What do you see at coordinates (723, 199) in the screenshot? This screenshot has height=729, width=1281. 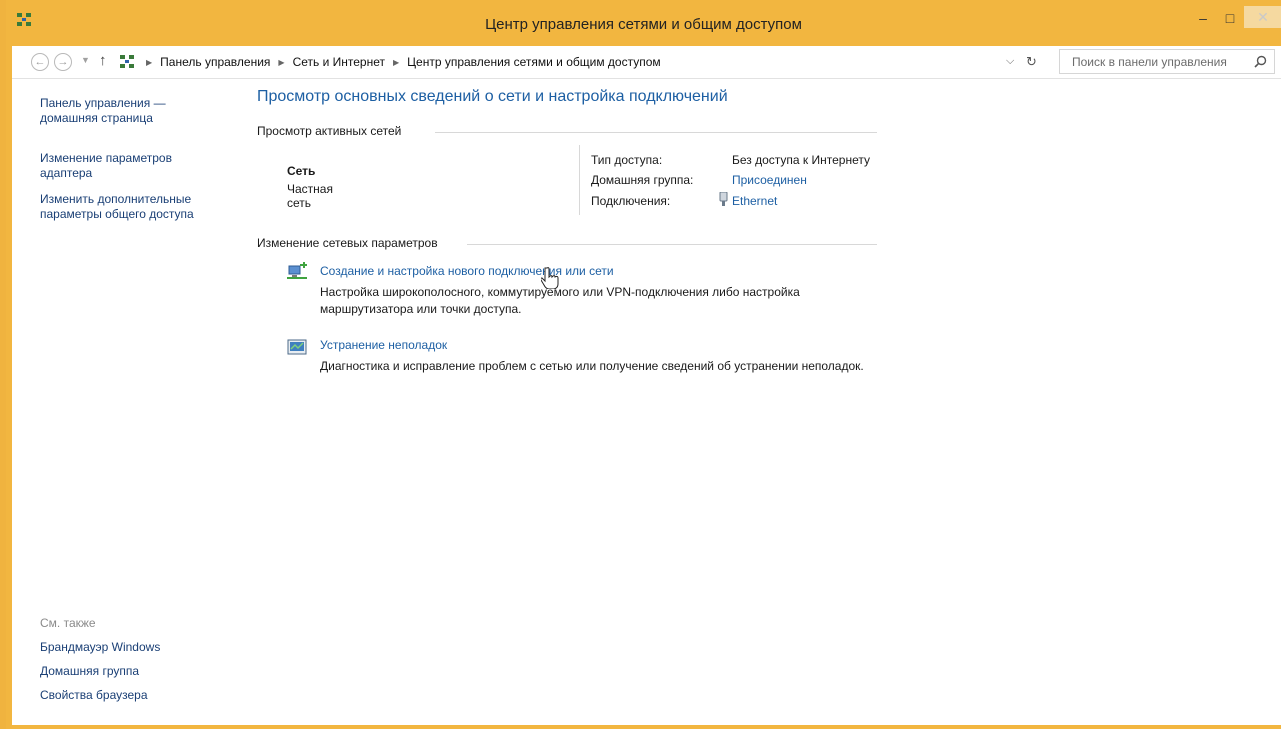 I see `ethernet-icon` at bounding box center [723, 199].